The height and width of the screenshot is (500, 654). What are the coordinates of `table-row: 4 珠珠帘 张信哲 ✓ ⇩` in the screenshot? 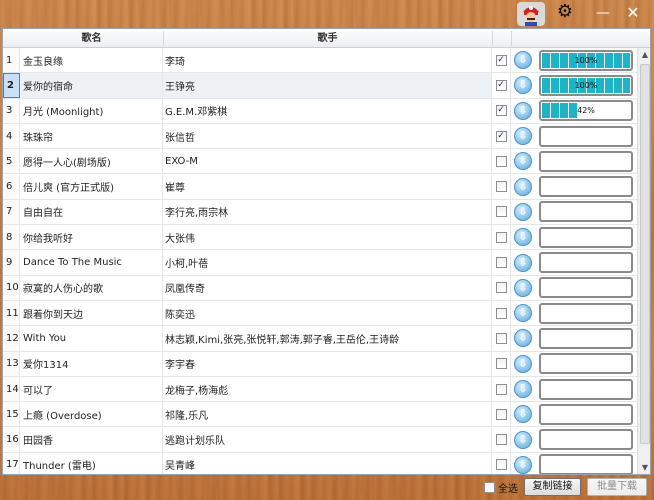 It's located at (320, 136).